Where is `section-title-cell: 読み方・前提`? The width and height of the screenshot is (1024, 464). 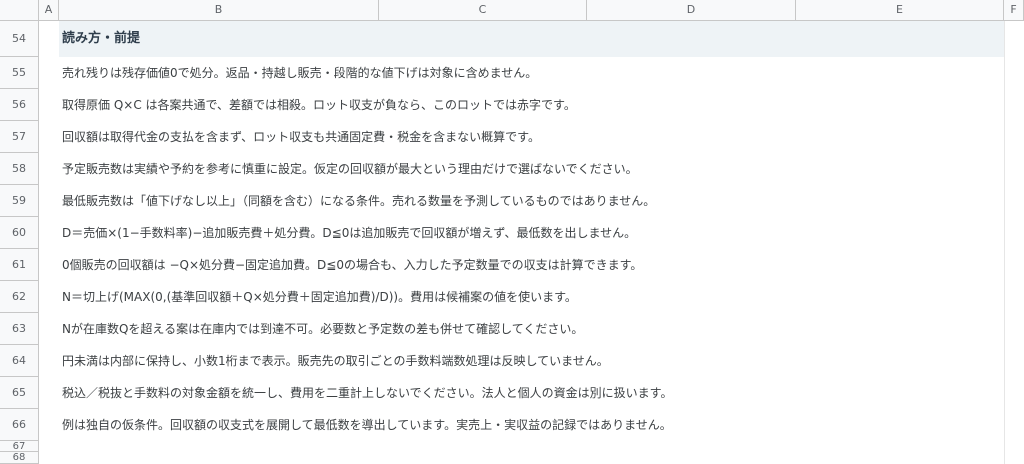 section-title-cell: 読み方・前提 is located at coordinates (531, 39).